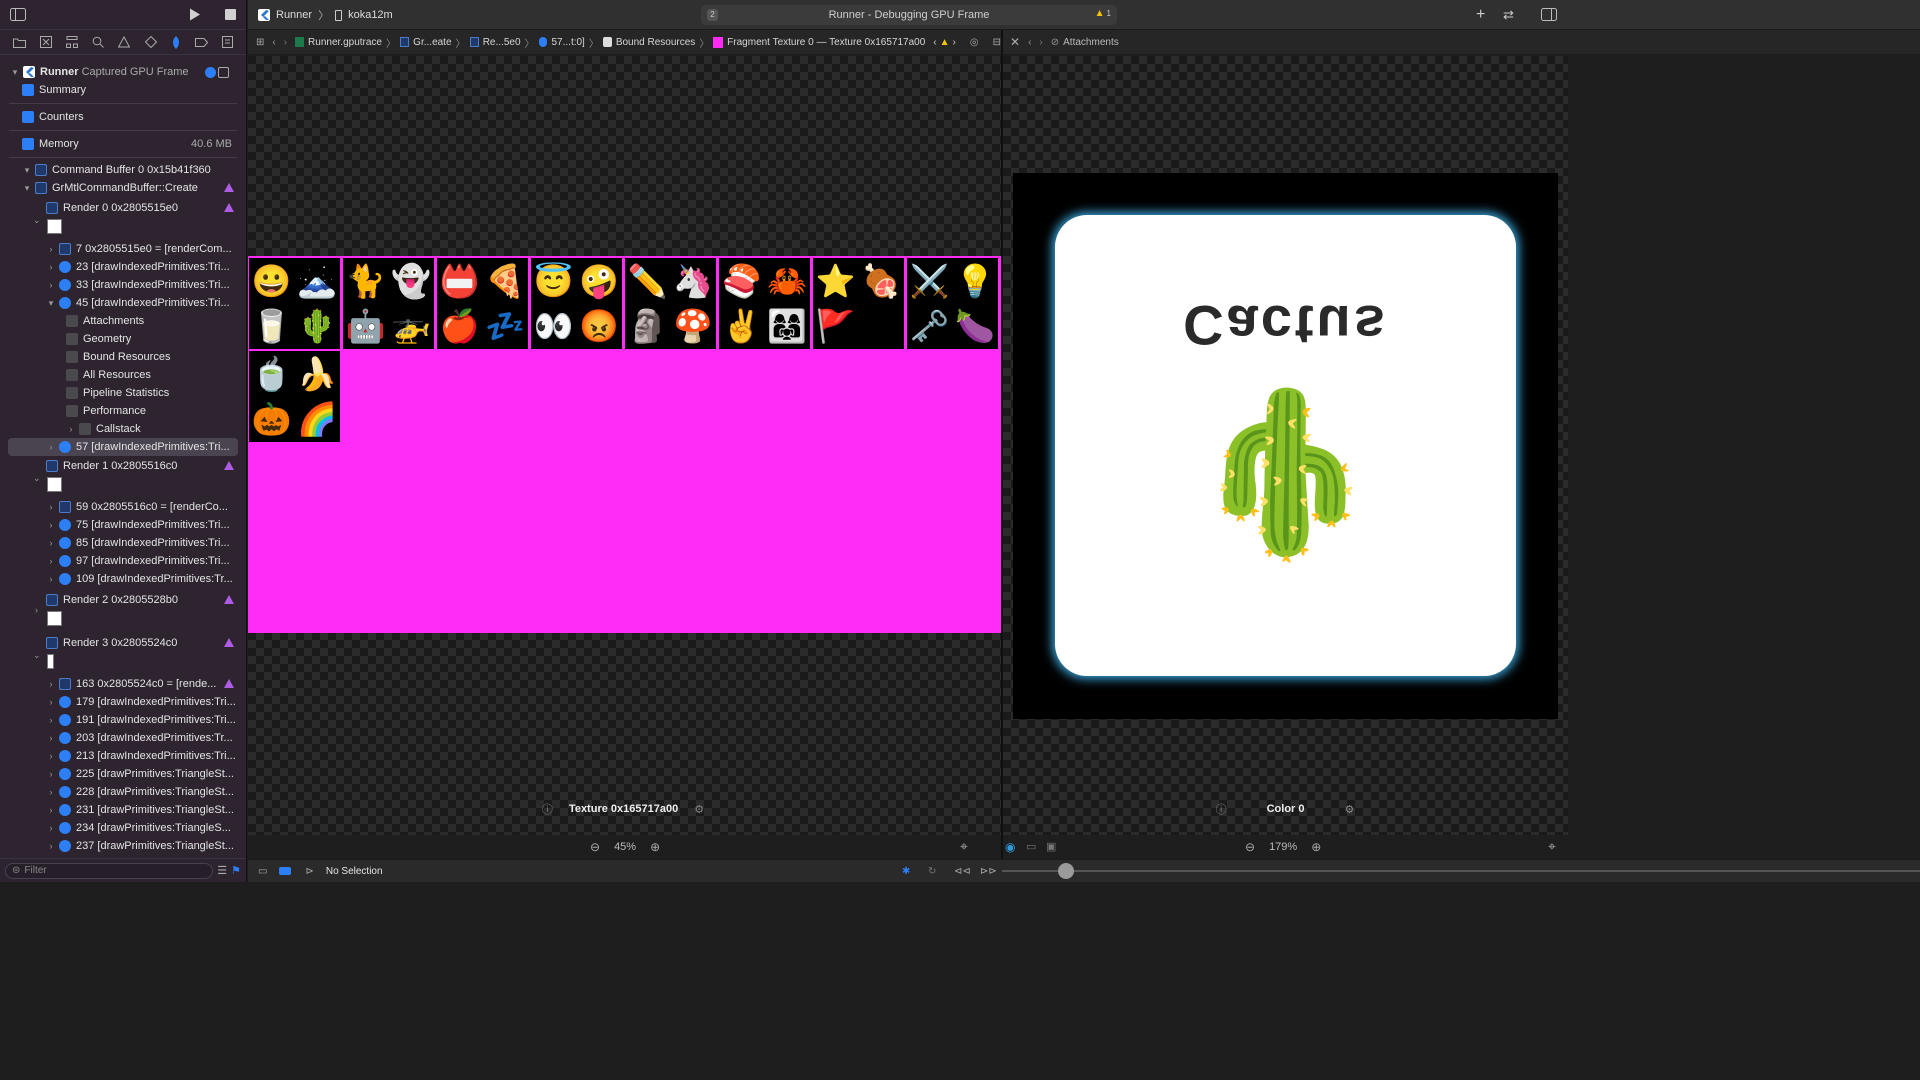  Describe the element at coordinates (962, 871) in the screenshot. I see `step-back-icon: ⊲⊲` at that location.